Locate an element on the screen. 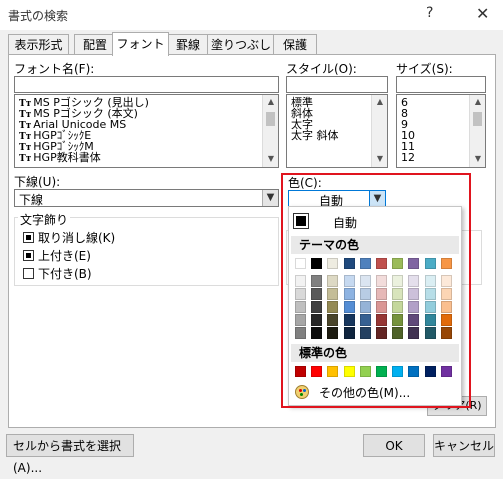 The width and height of the screenshot is (503, 479). ok-button: OK is located at coordinates (394, 445).